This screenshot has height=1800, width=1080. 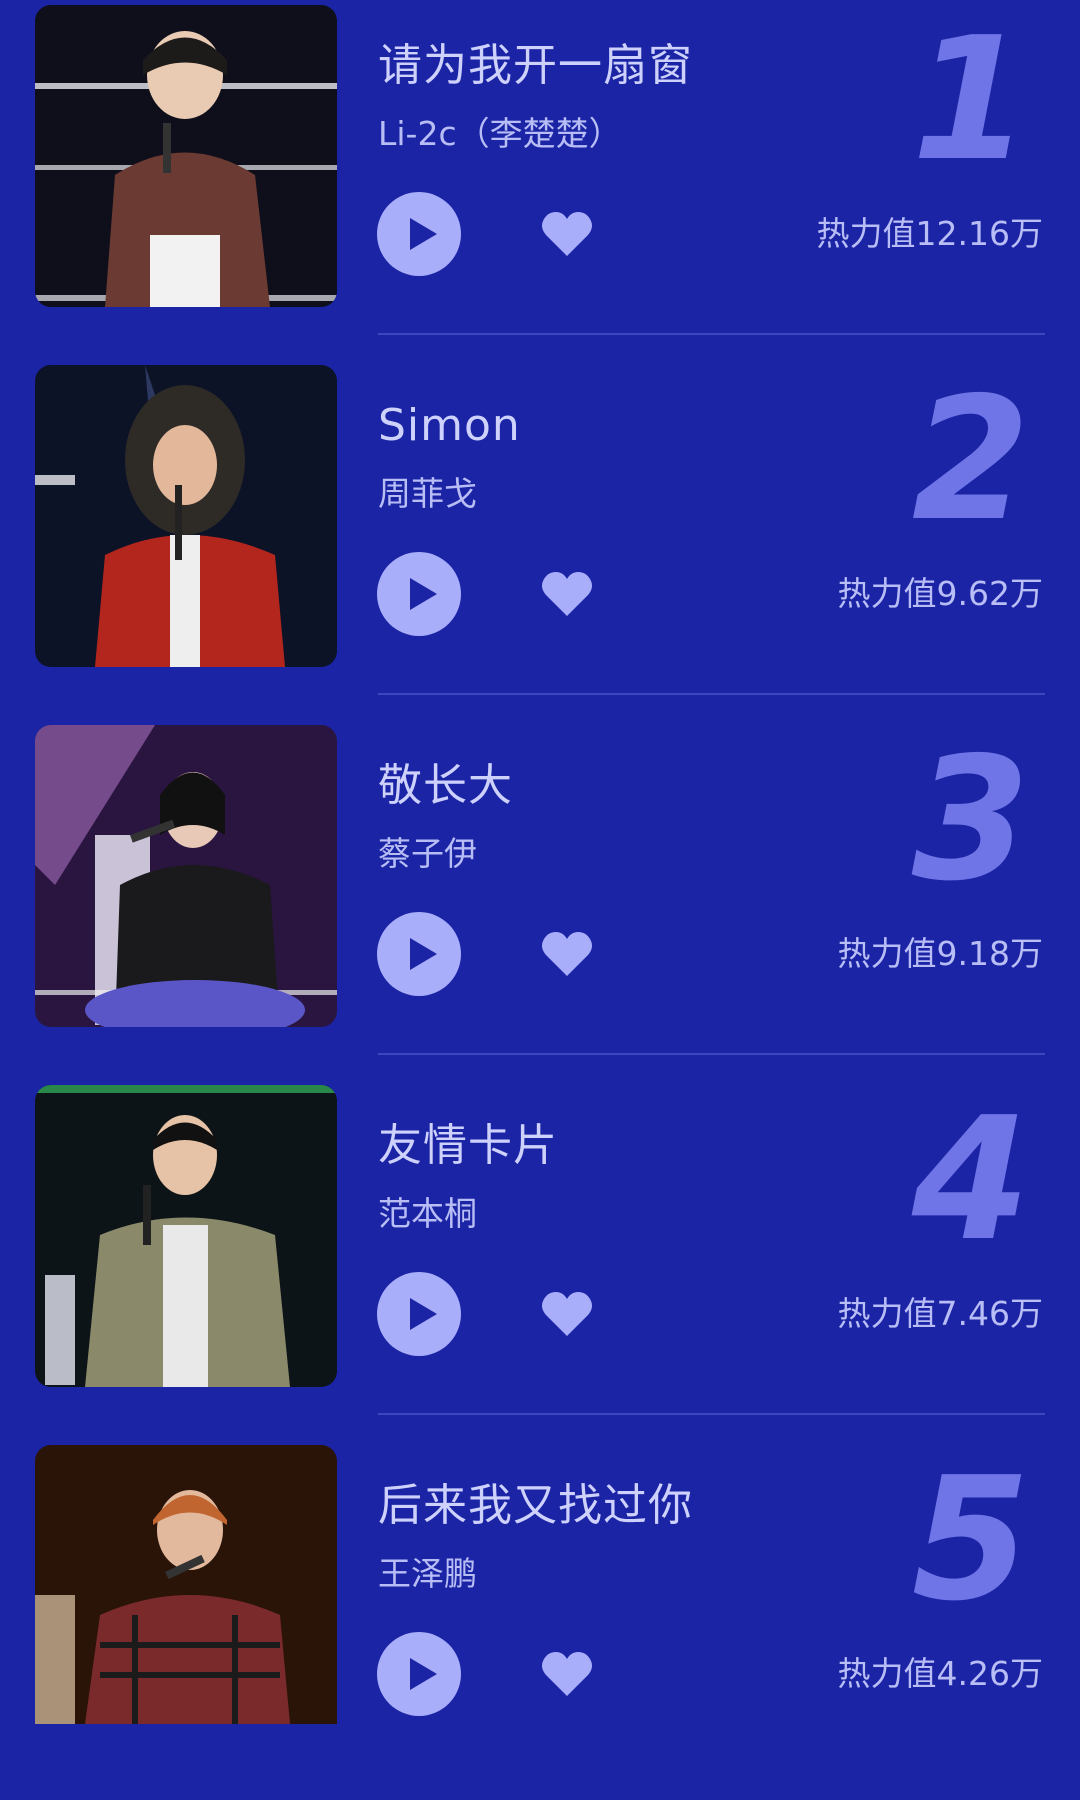 What do you see at coordinates (970, 820) in the screenshot?
I see `rank-number: 3` at bounding box center [970, 820].